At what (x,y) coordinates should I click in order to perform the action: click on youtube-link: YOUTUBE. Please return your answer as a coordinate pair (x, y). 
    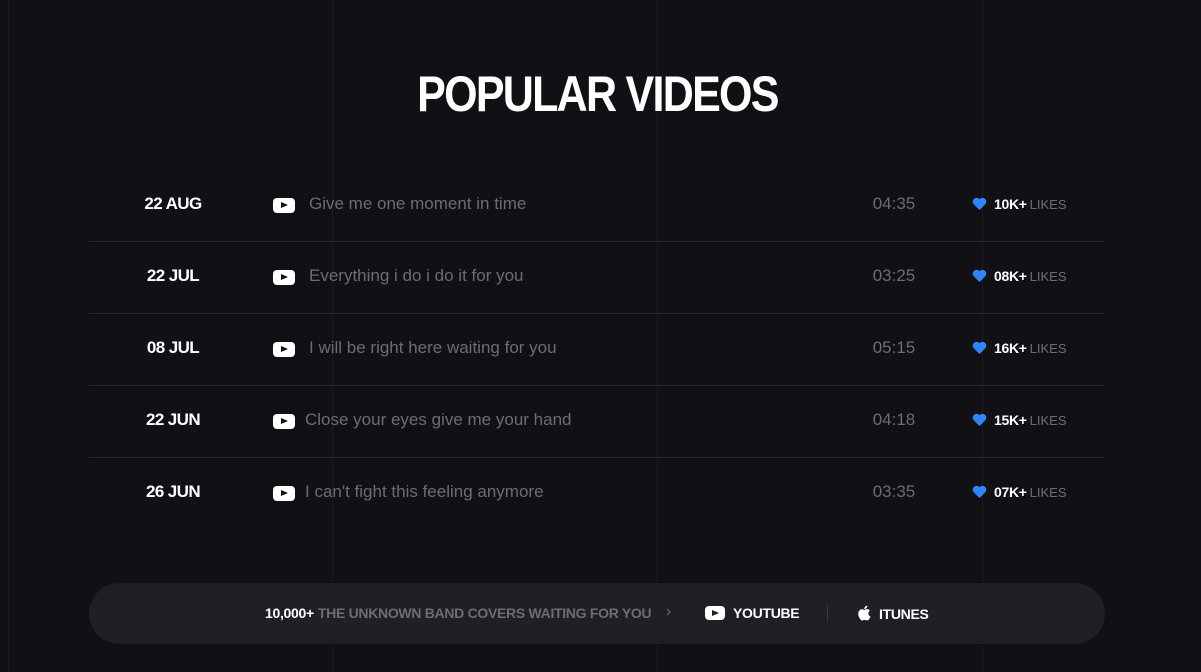
    Looking at the image, I should click on (752, 613).